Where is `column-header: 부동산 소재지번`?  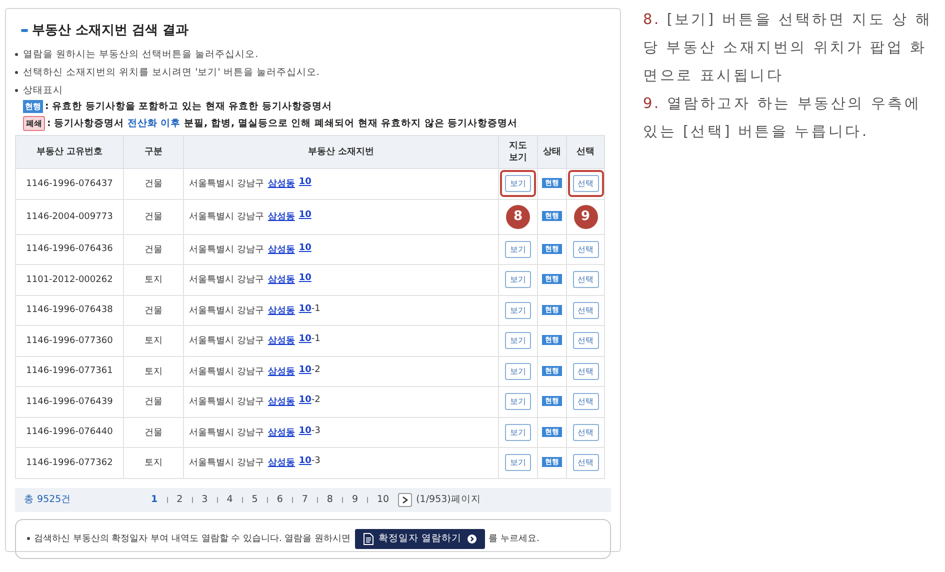 column-header: 부동산 소재지번 is located at coordinates (341, 152).